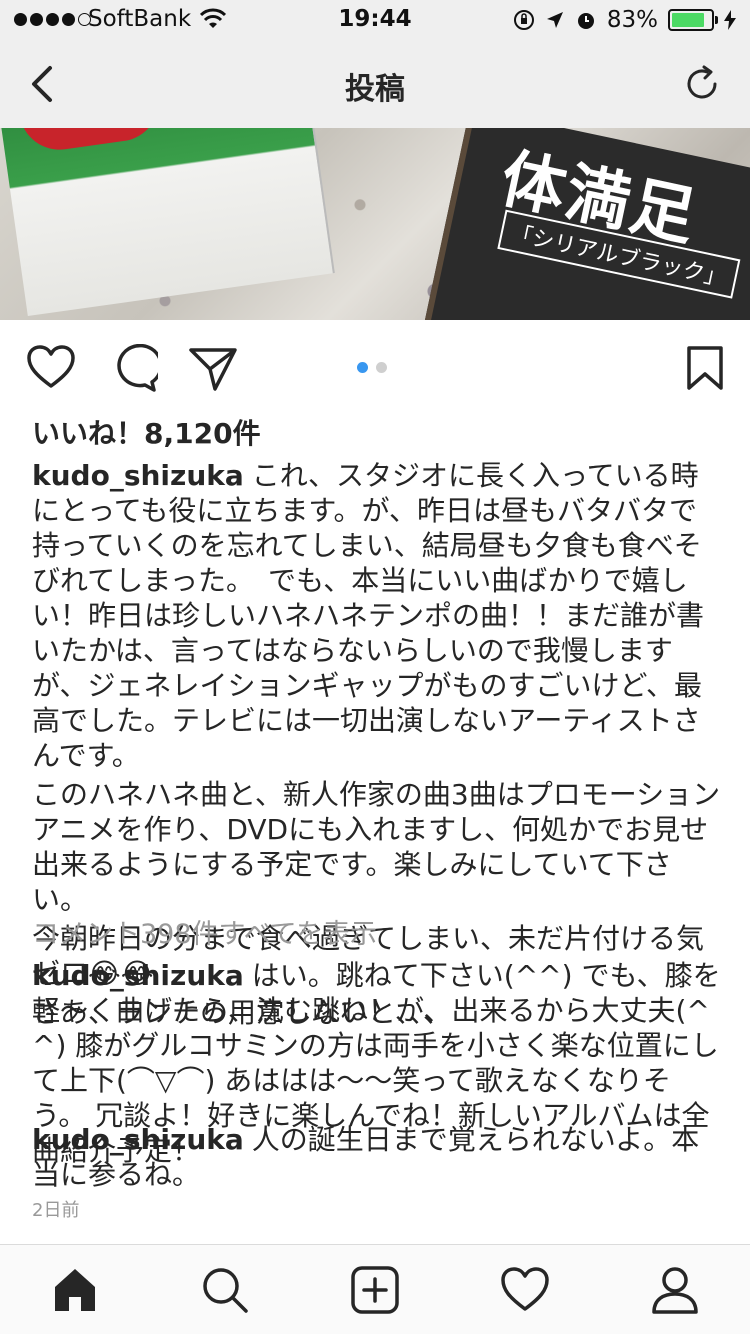 The height and width of the screenshot is (1334, 750). I want to click on post-actions, so click(375, 368).